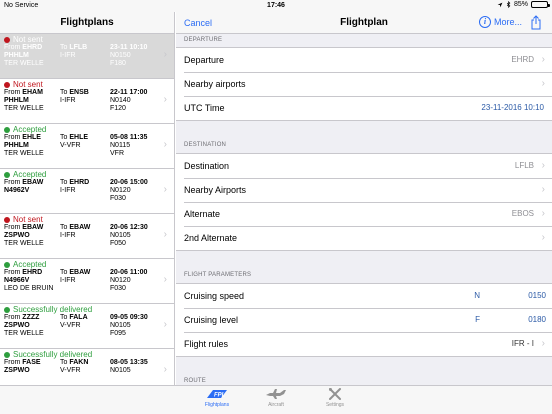 This screenshot has height=414, width=552. I want to click on destination-section-header: DESTINATION, so click(205, 145).